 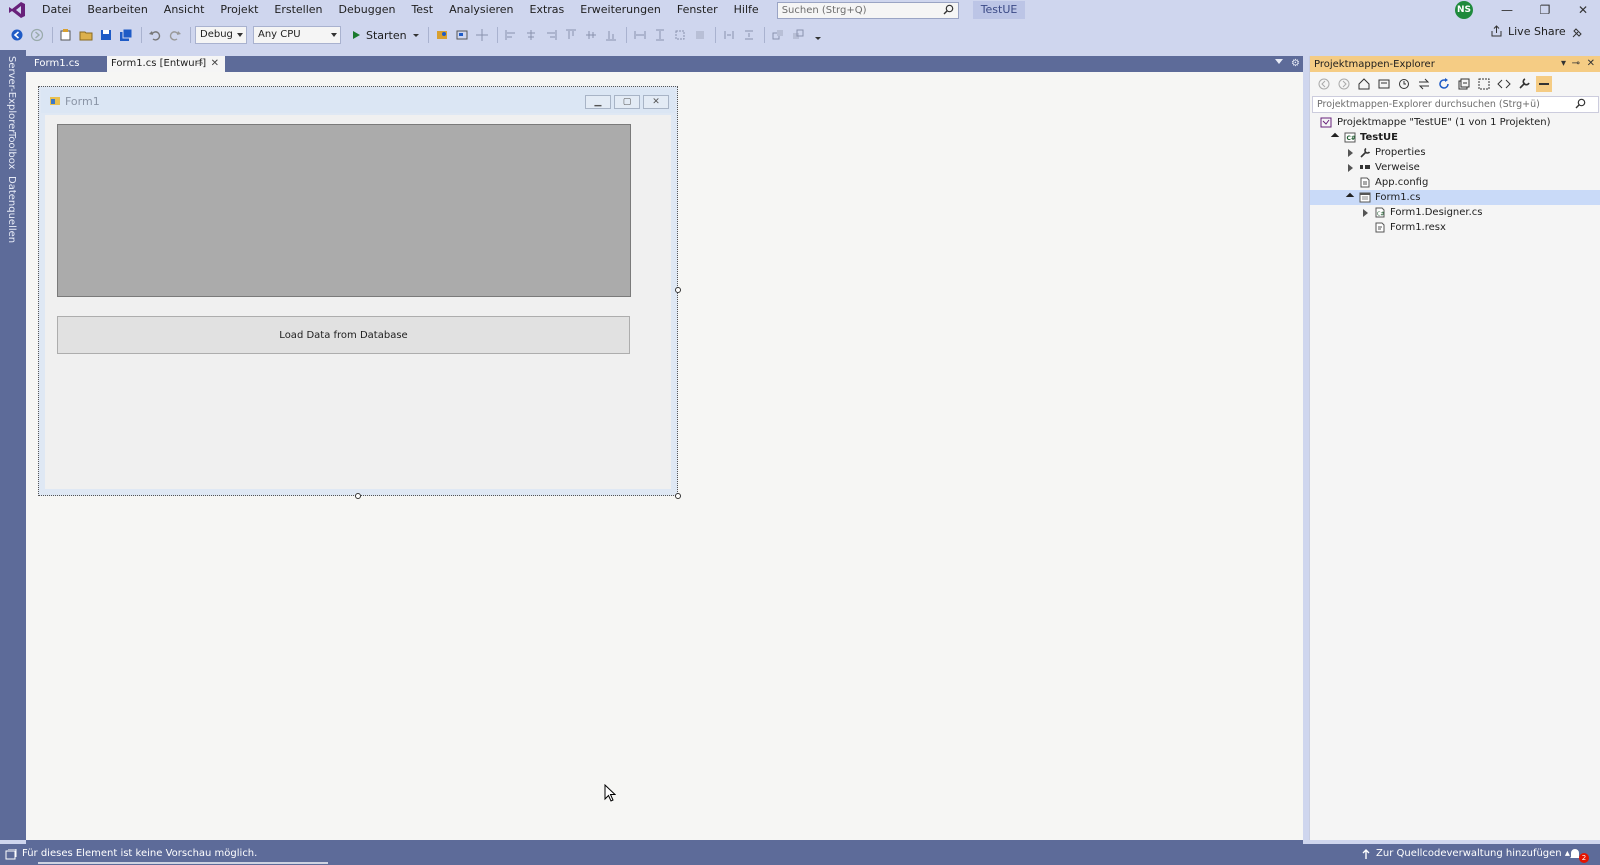 I want to click on server-explorer-tab: Server-Explorer, so click(x=11, y=94).